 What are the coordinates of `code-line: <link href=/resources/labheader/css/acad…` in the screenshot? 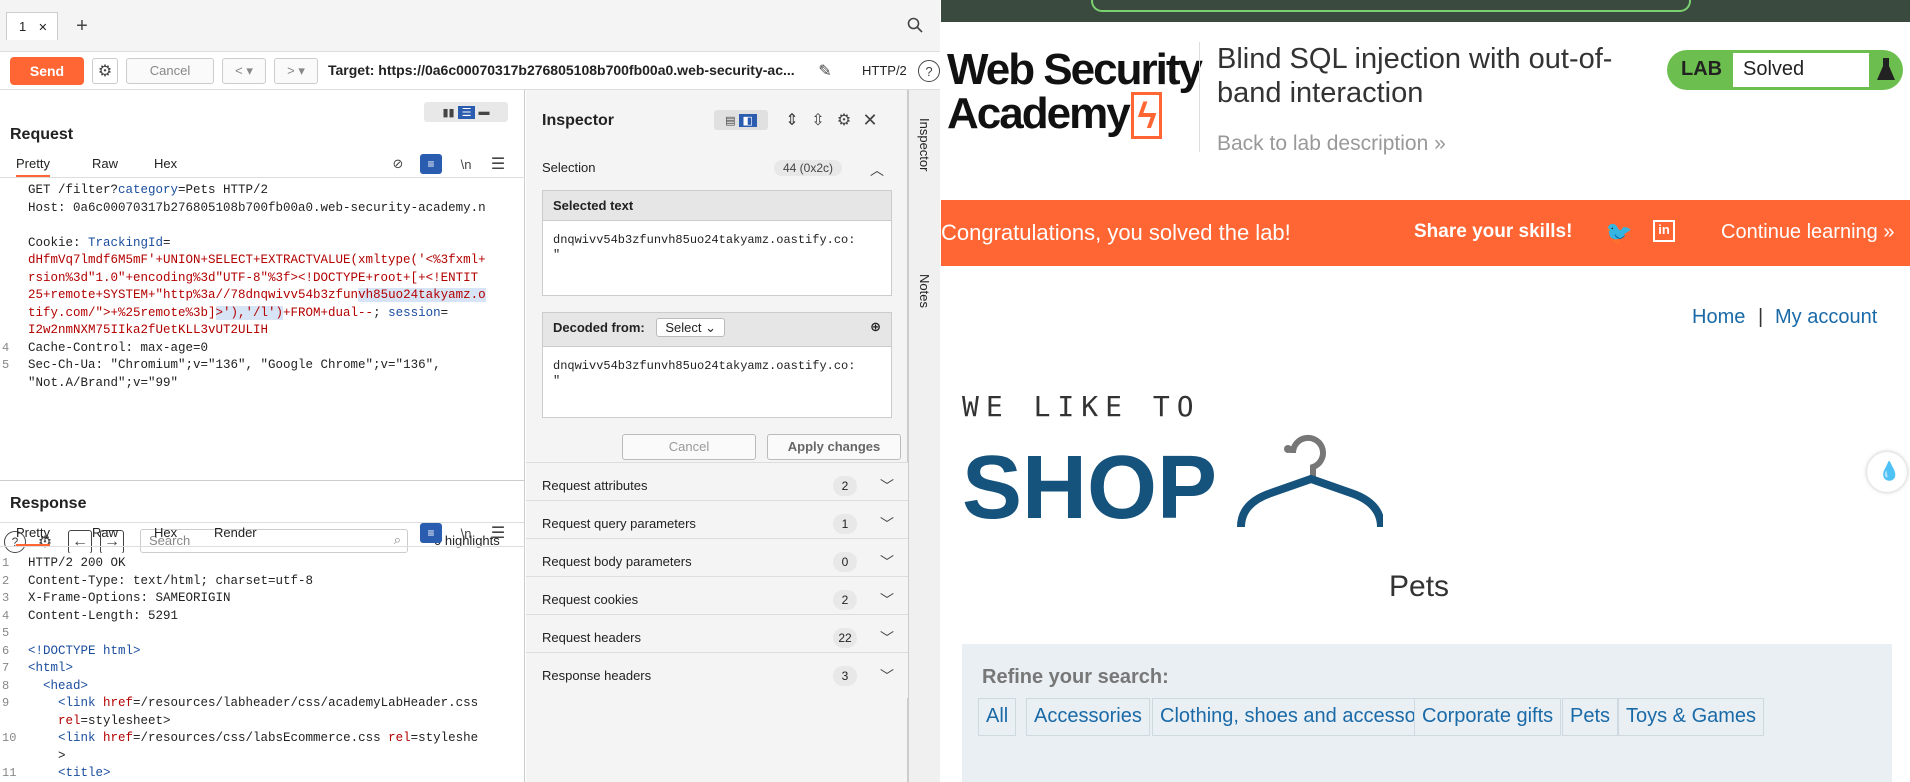 It's located at (253, 704).